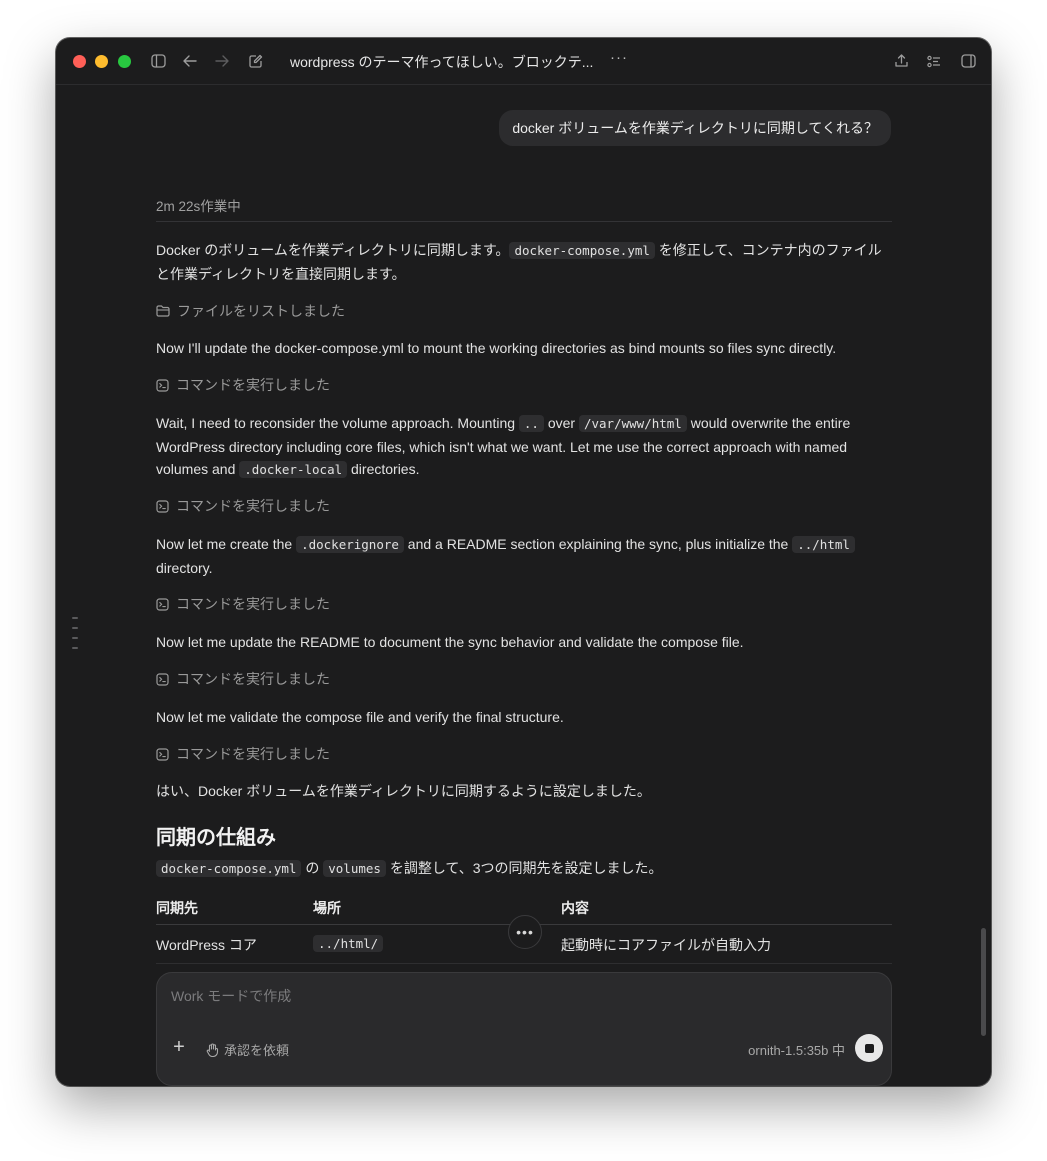 Image resolution: width=1047 pixels, height=1161 pixels. What do you see at coordinates (216, 838) in the screenshot?
I see `section-heading: 同期の仕組み` at bounding box center [216, 838].